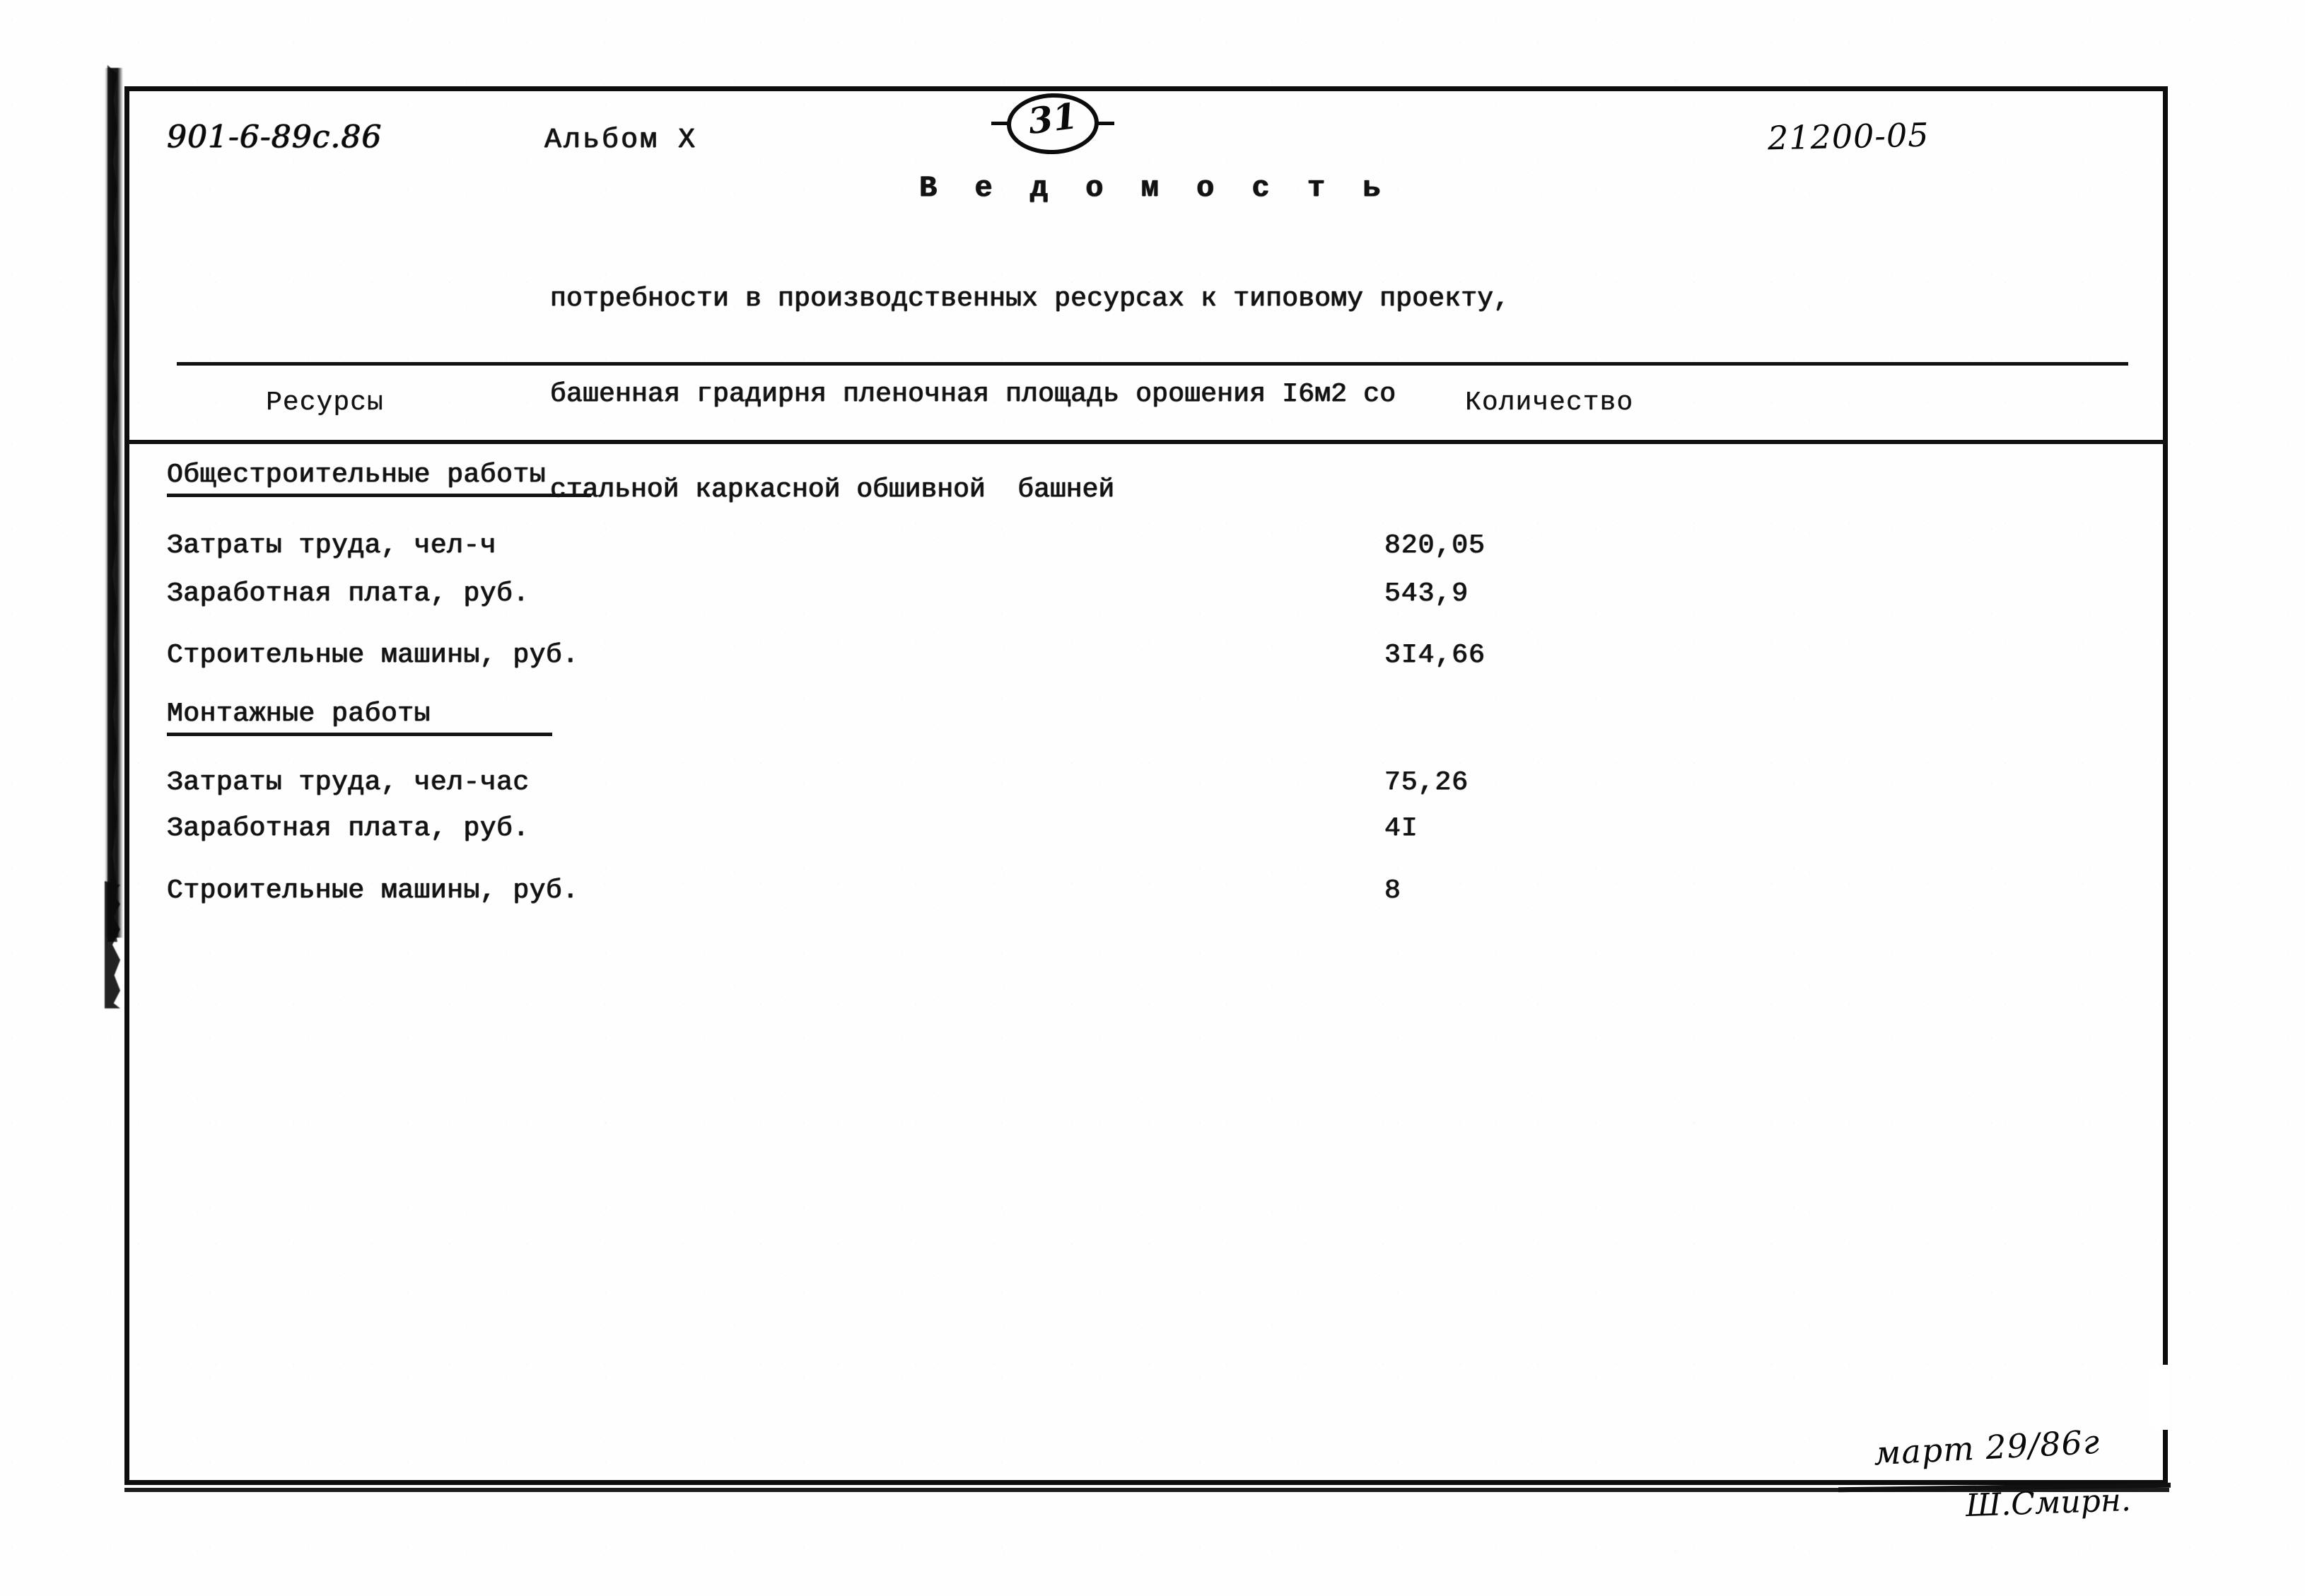 The height and width of the screenshot is (1596, 2305). I want to click on resource-value: 4I, so click(1401, 828).